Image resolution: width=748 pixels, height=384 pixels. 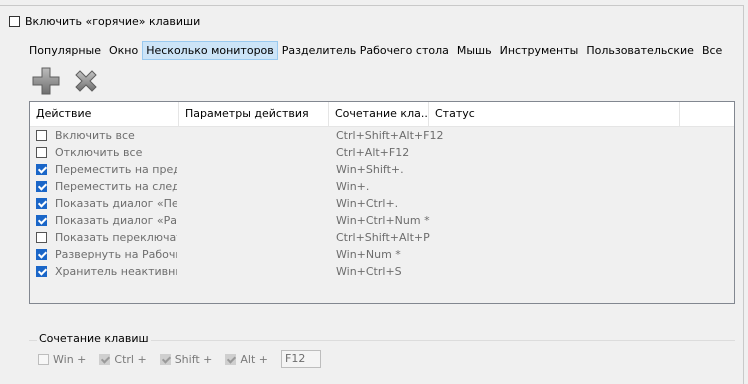 I want to click on modifier-shift-label: Shift +, so click(x=193, y=359).